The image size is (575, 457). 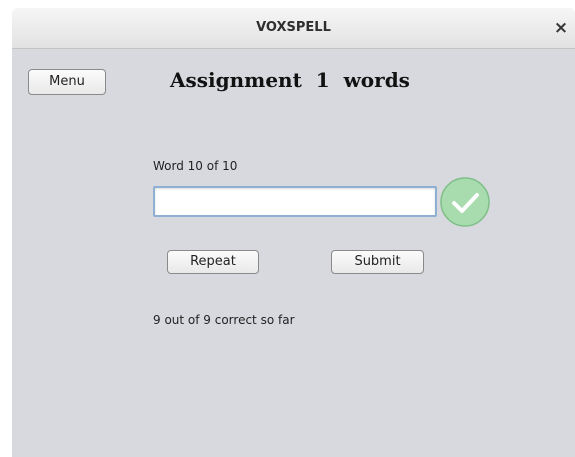 What do you see at coordinates (377, 262) in the screenshot?
I see `submit-button: Submit` at bounding box center [377, 262].